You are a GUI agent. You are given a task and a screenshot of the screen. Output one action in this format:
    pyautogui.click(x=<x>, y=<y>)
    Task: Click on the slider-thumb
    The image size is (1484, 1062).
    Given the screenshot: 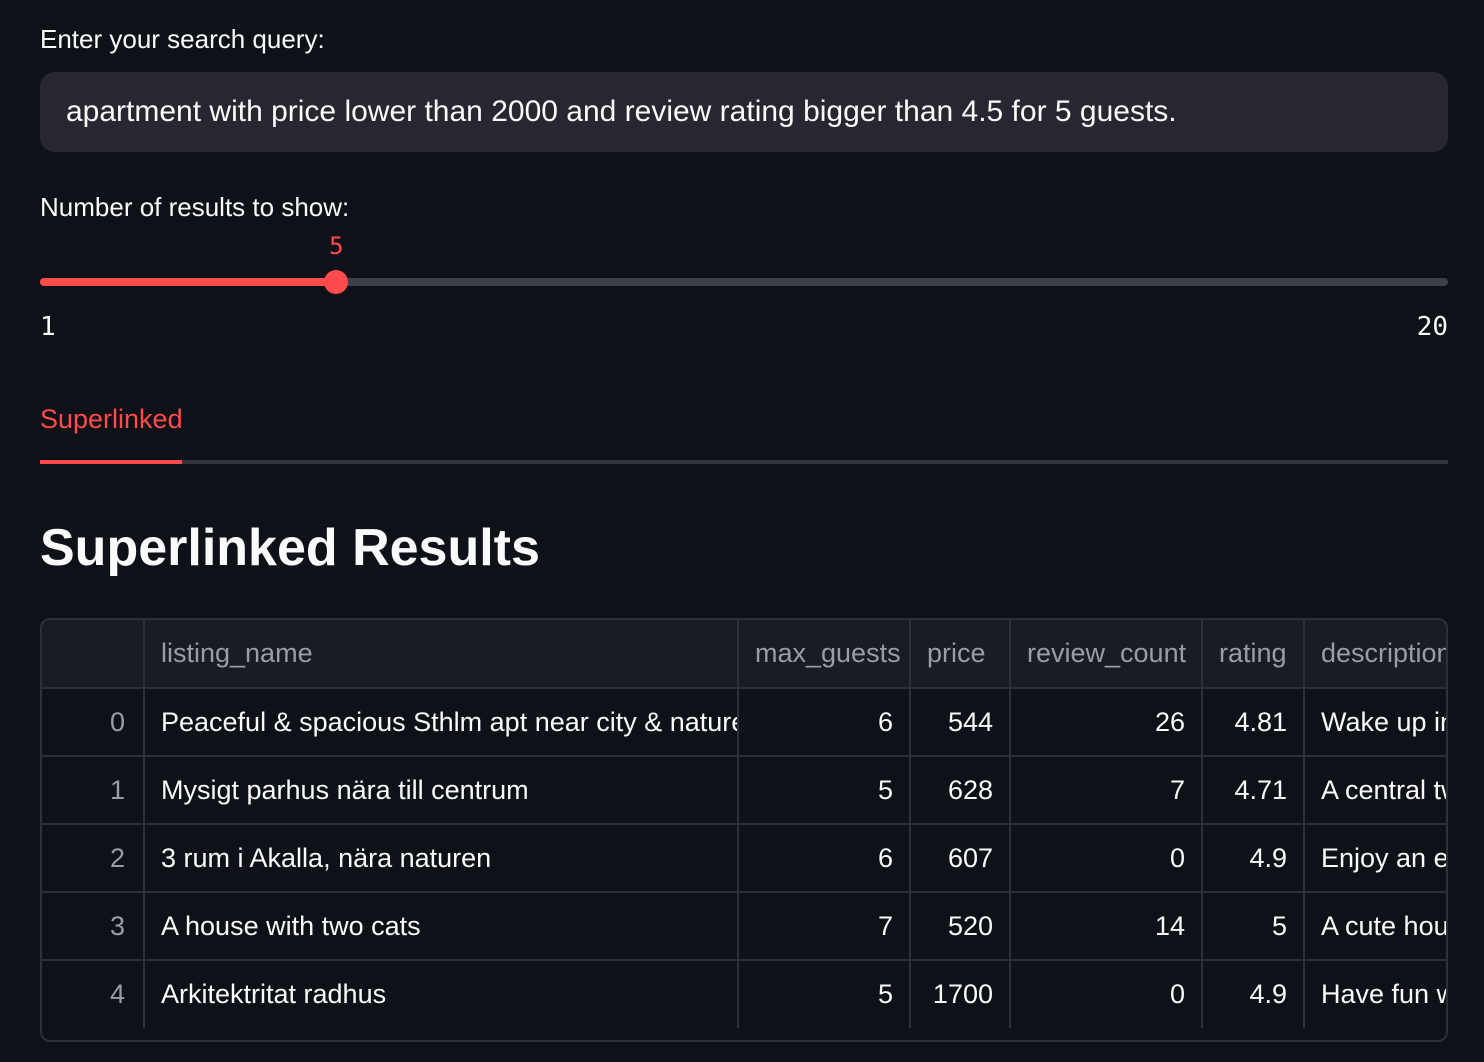 What is the action you would take?
    pyautogui.click(x=336, y=282)
    